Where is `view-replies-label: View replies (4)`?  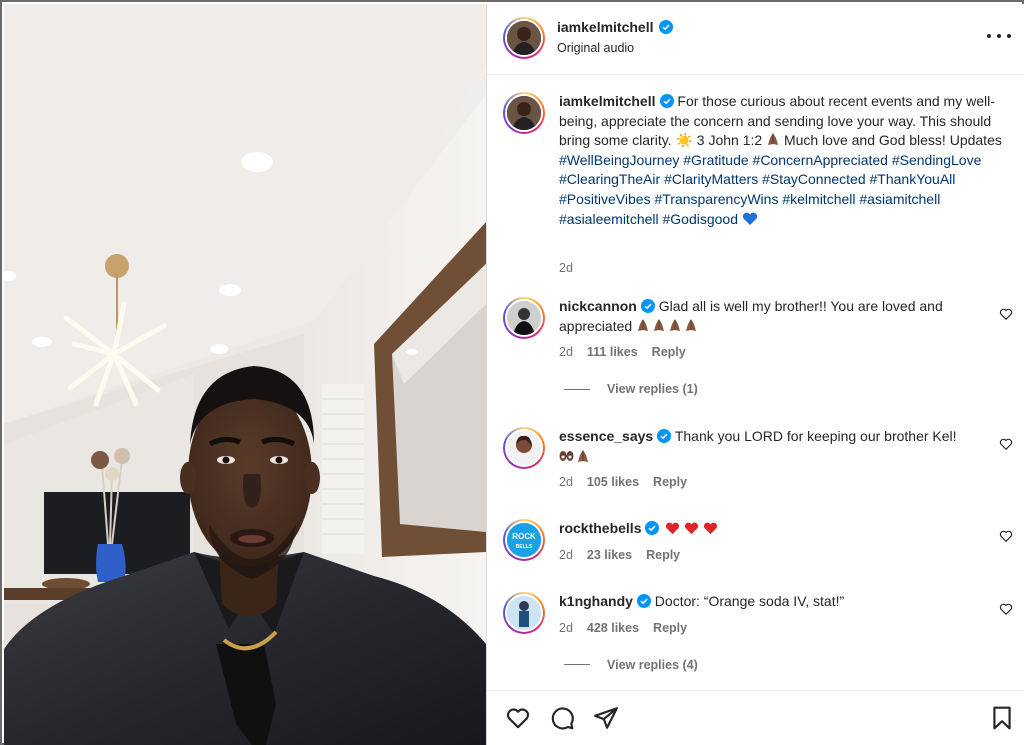 view-replies-label: View replies (4) is located at coordinates (652, 665).